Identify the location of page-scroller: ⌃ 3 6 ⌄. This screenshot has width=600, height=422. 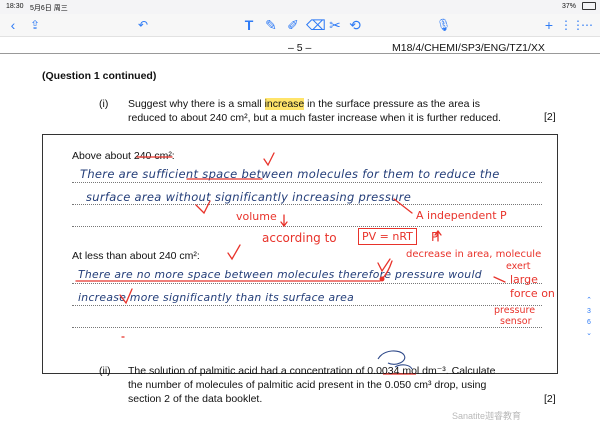
(589, 317).